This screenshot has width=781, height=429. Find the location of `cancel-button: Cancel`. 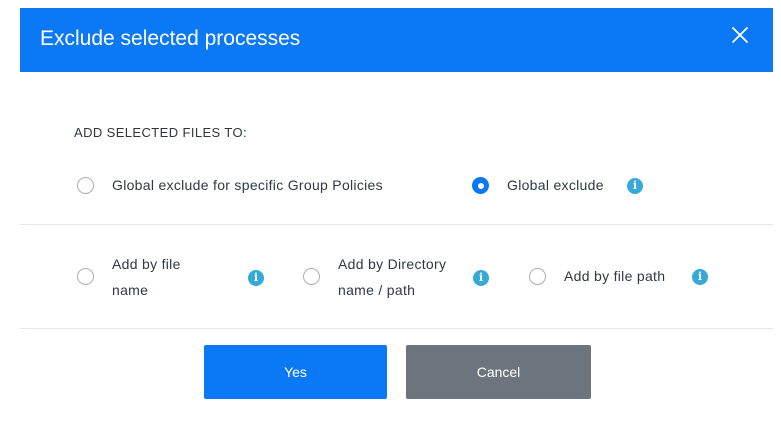

cancel-button: Cancel is located at coordinates (498, 372).